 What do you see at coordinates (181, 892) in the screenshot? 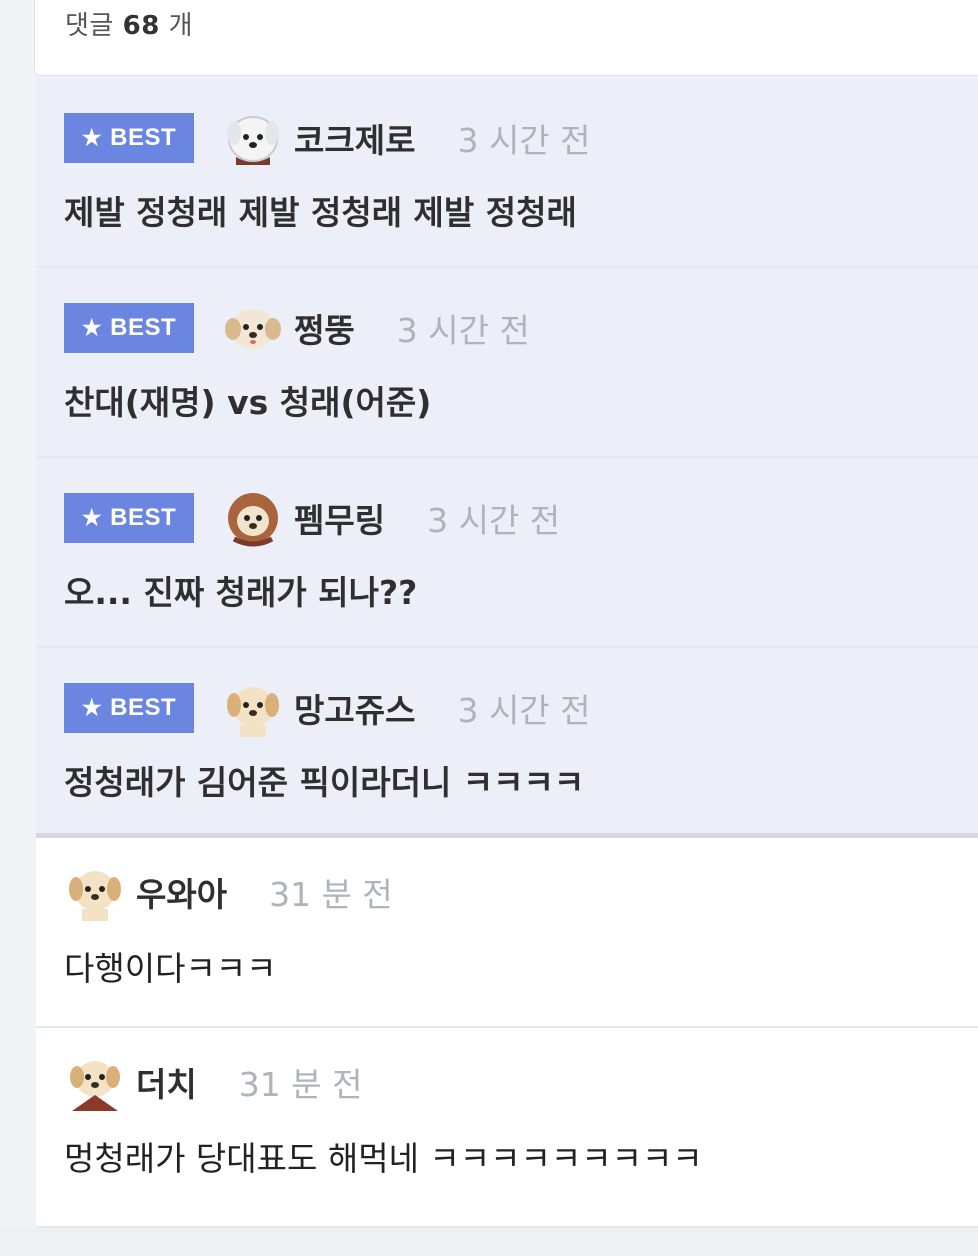
I see `comment-nickname: 우와아` at bounding box center [181, 892].